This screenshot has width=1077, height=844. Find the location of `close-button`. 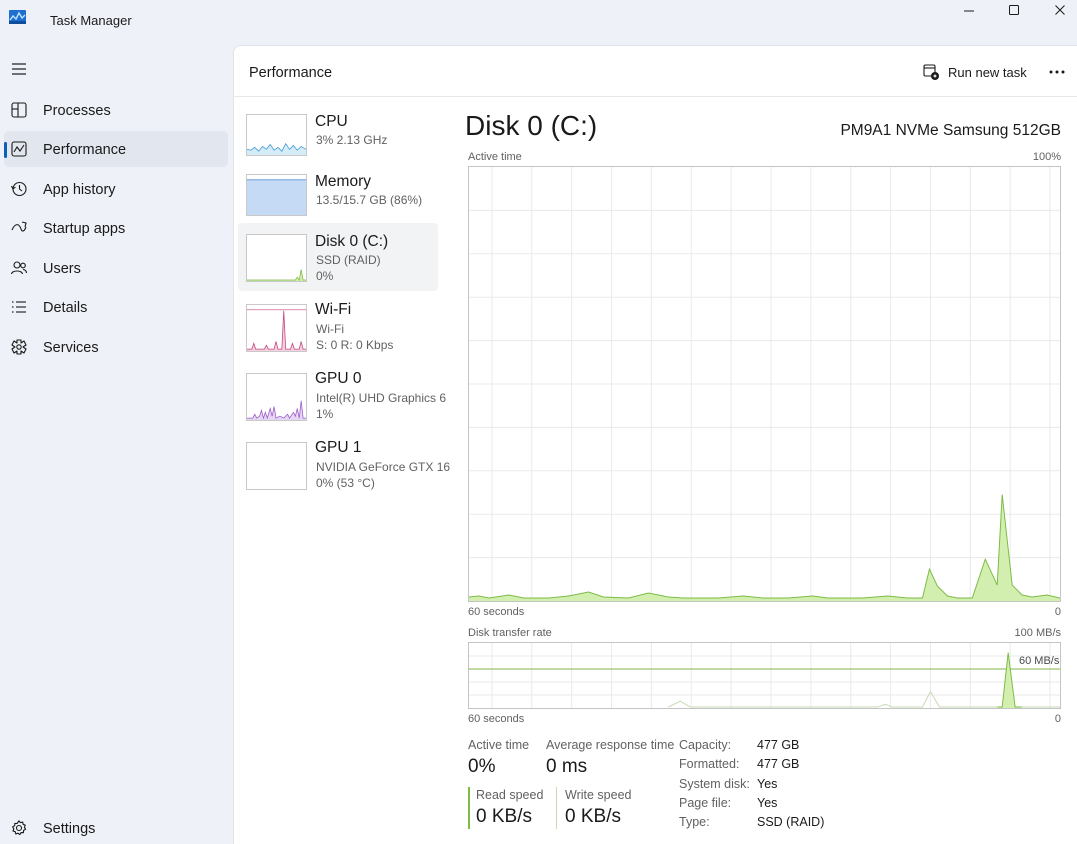

close-button is located at coordinates (1057, 10).